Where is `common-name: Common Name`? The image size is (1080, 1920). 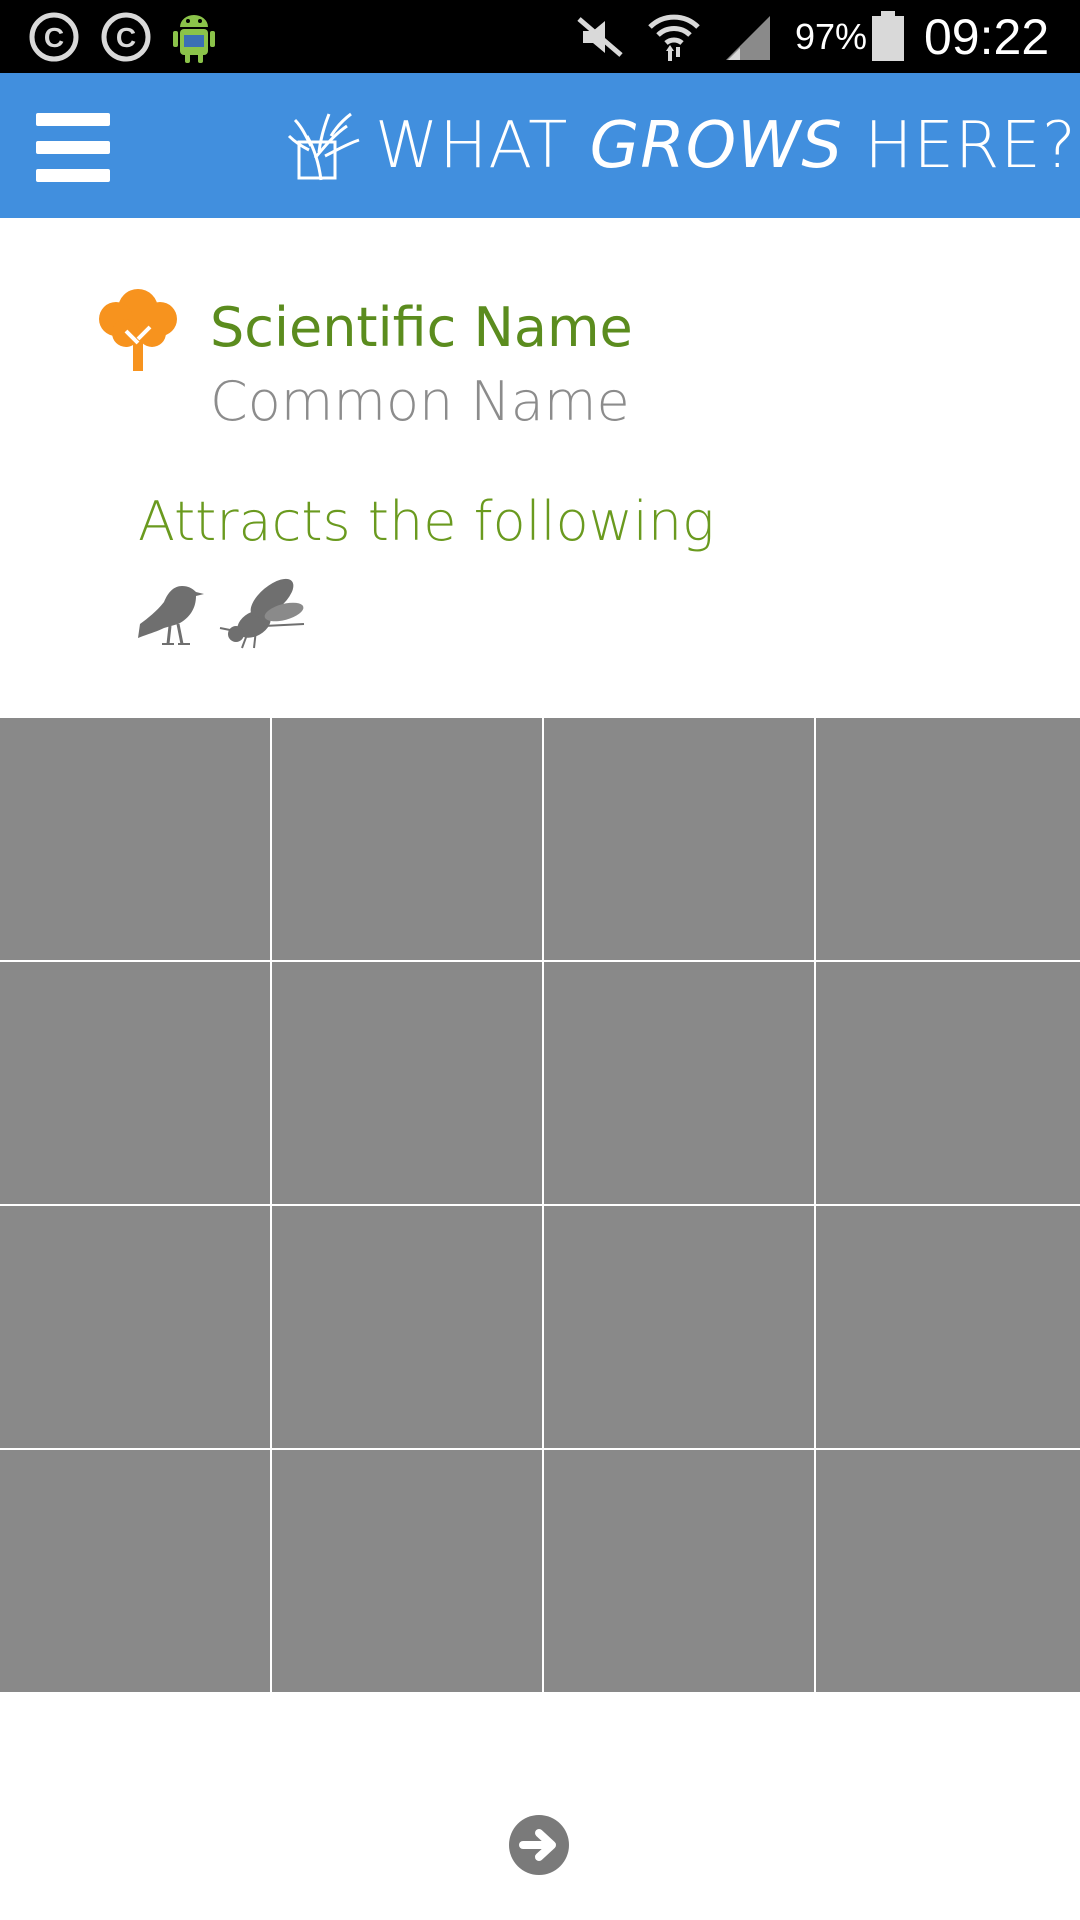 common-name: Common Name is located at coordinates (420, 401).